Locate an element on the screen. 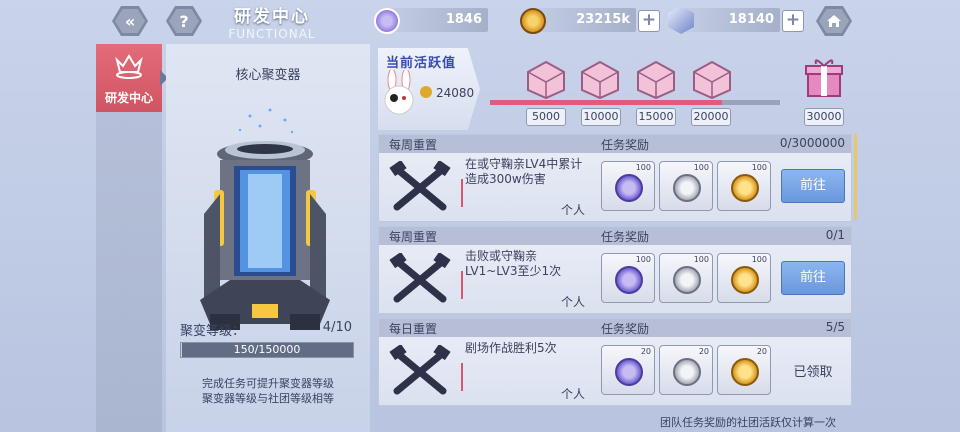 The width and height of the screenshot is (960, 432). sidebar is located at coordinates (129, 272).